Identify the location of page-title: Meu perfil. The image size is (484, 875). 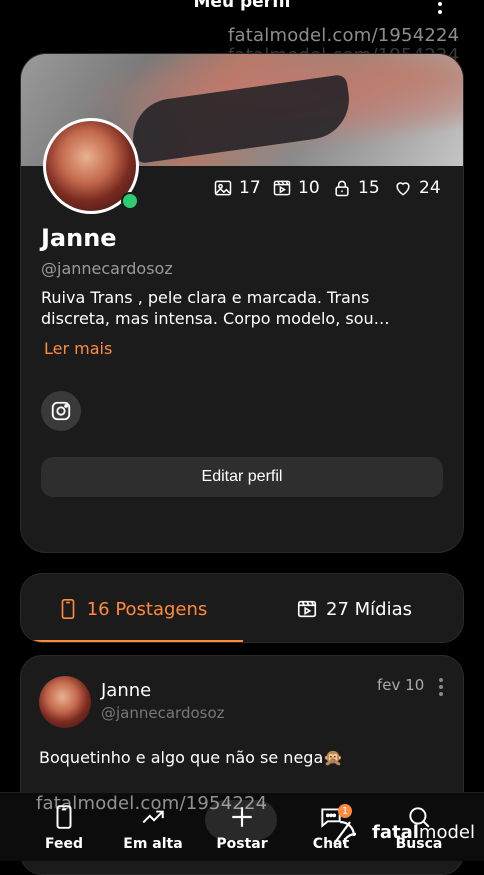
(242, 6).